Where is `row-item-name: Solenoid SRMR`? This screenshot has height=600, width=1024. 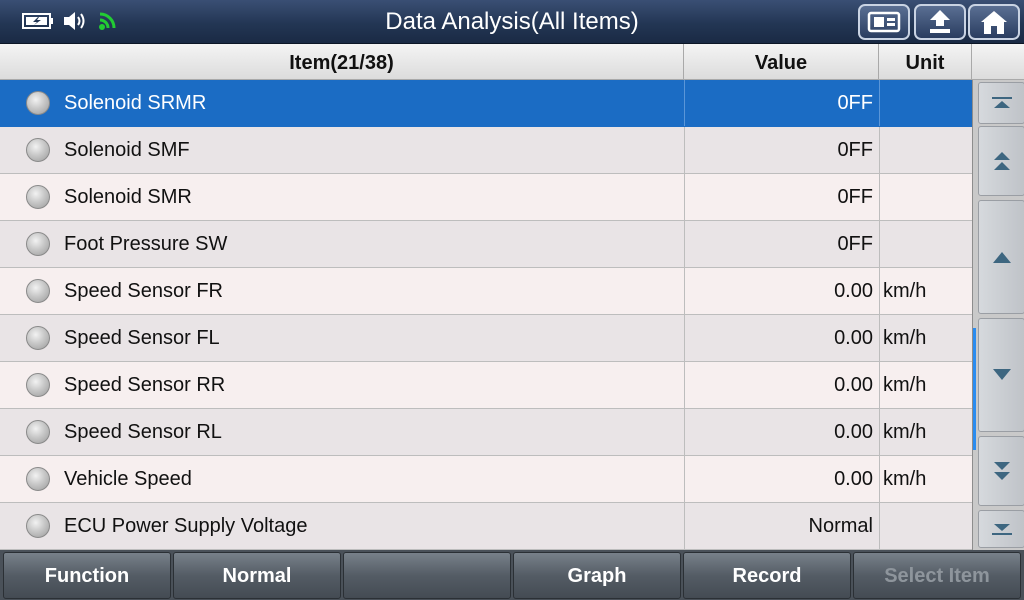 row-item-name: Solenoid SRMR is located at coordinates (135, 103).